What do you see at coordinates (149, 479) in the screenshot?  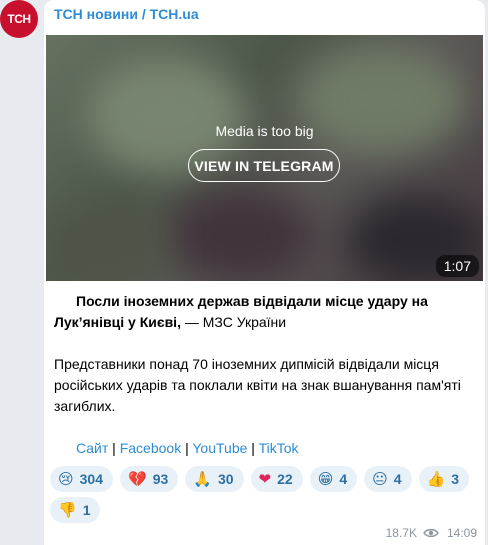 I see `reaction-broken-heart: 💔 93` at bounding box center [149, 479].